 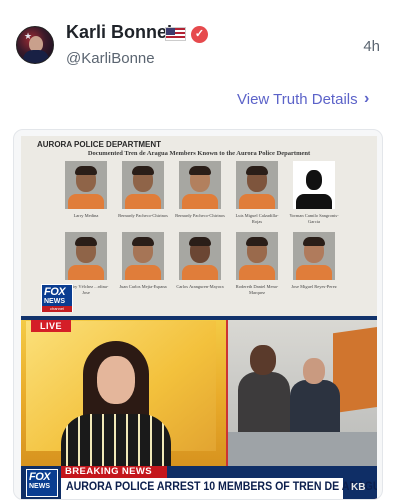 I want to click on chevron-right-icon: ›, so click(x=366, y=99).